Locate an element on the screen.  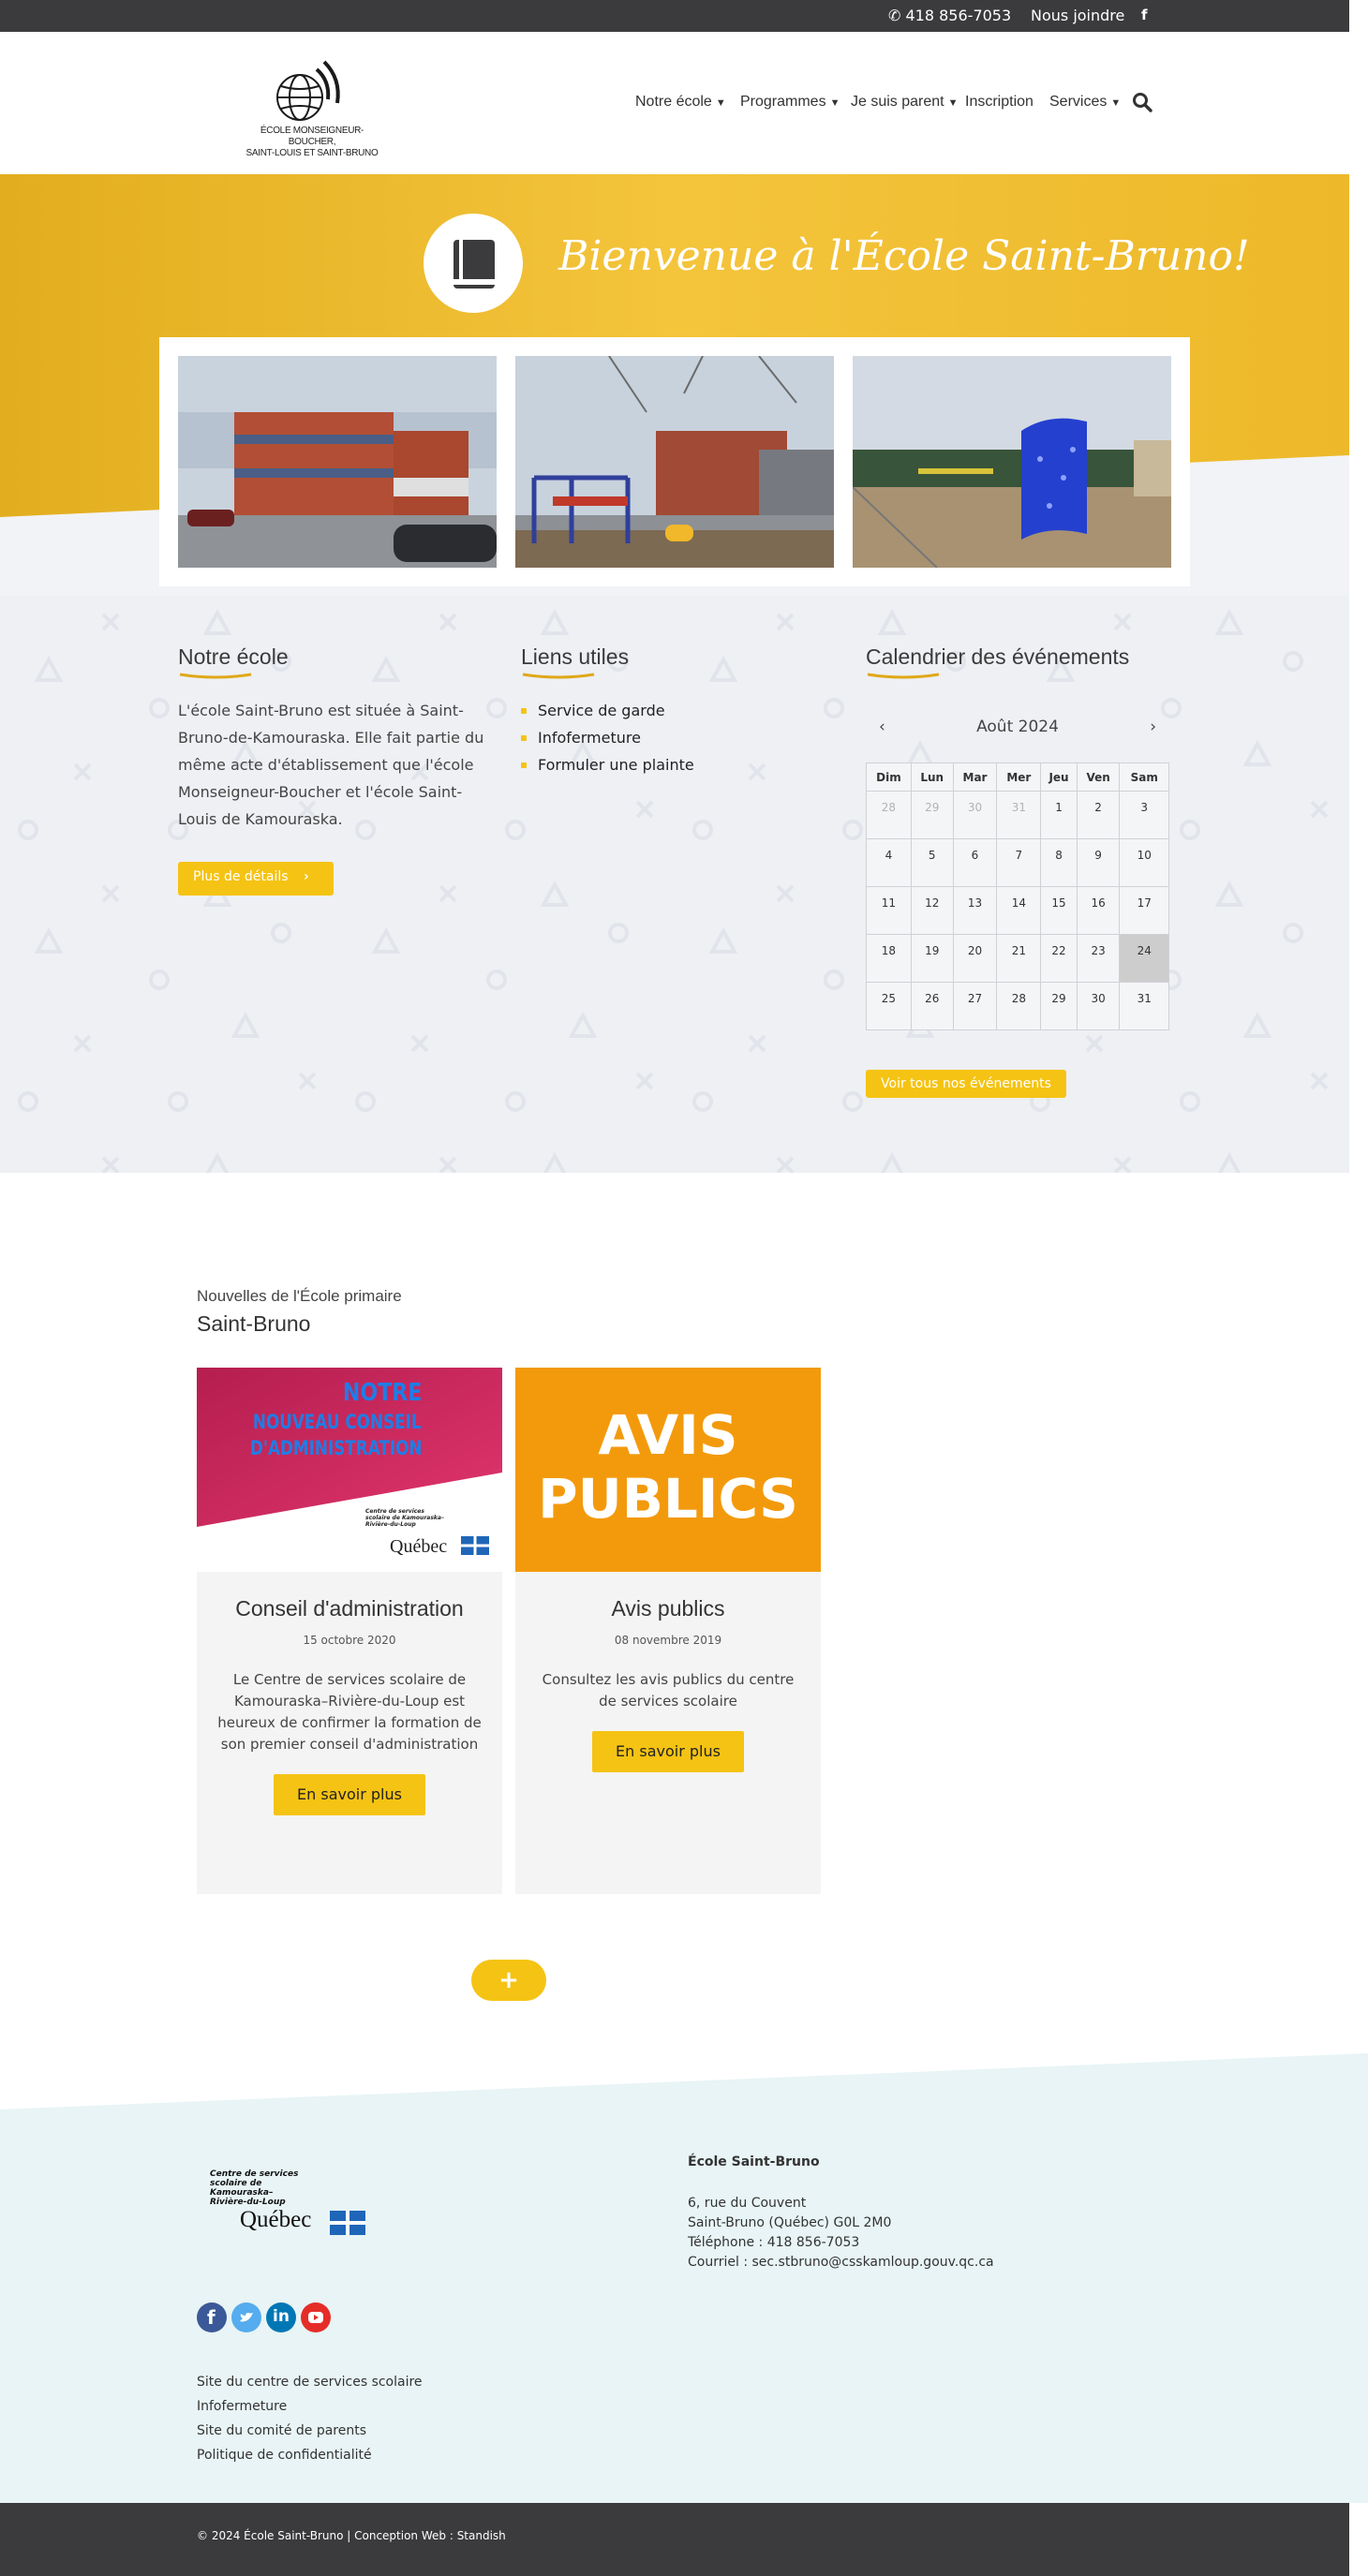
calendar-day: 14 is located at coordinates (1019, 910).